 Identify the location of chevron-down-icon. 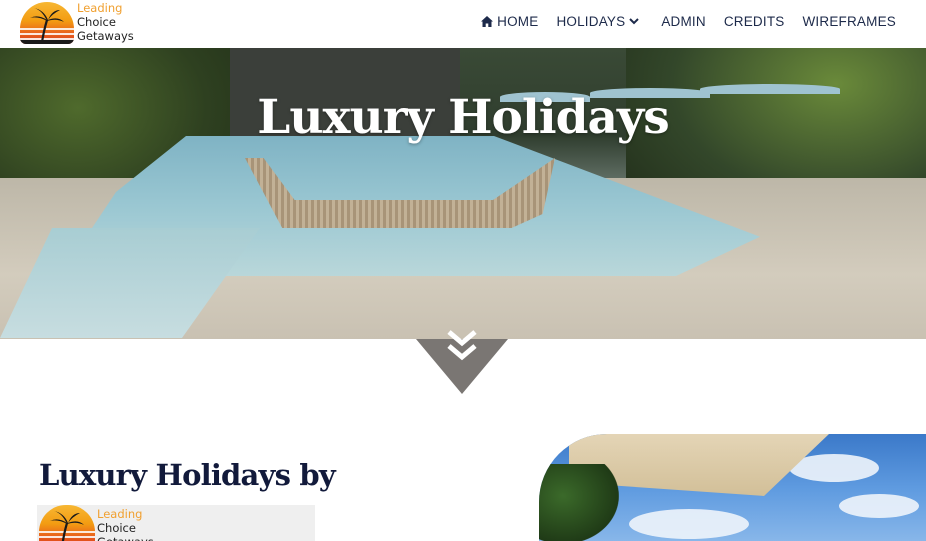
(634, 21).